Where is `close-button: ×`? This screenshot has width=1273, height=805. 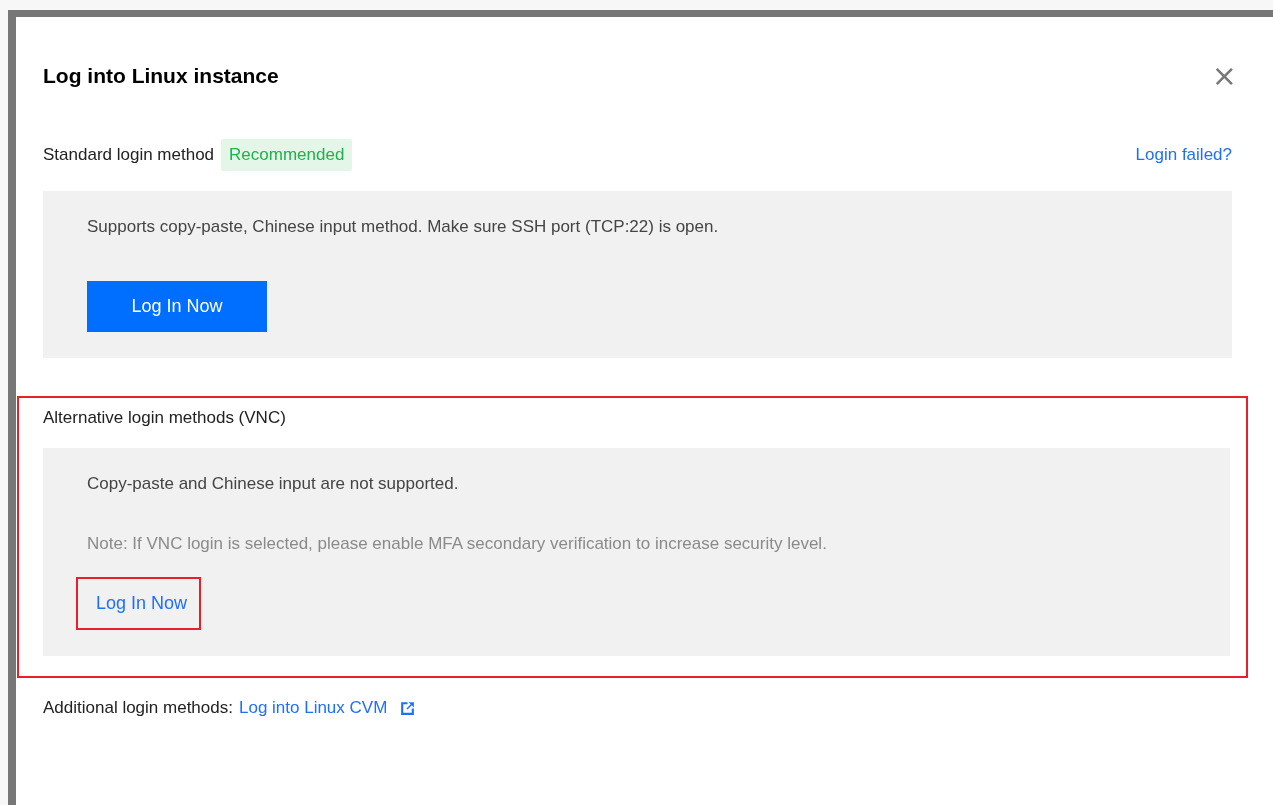 close-button: × is located at coordinates (1224, 76).